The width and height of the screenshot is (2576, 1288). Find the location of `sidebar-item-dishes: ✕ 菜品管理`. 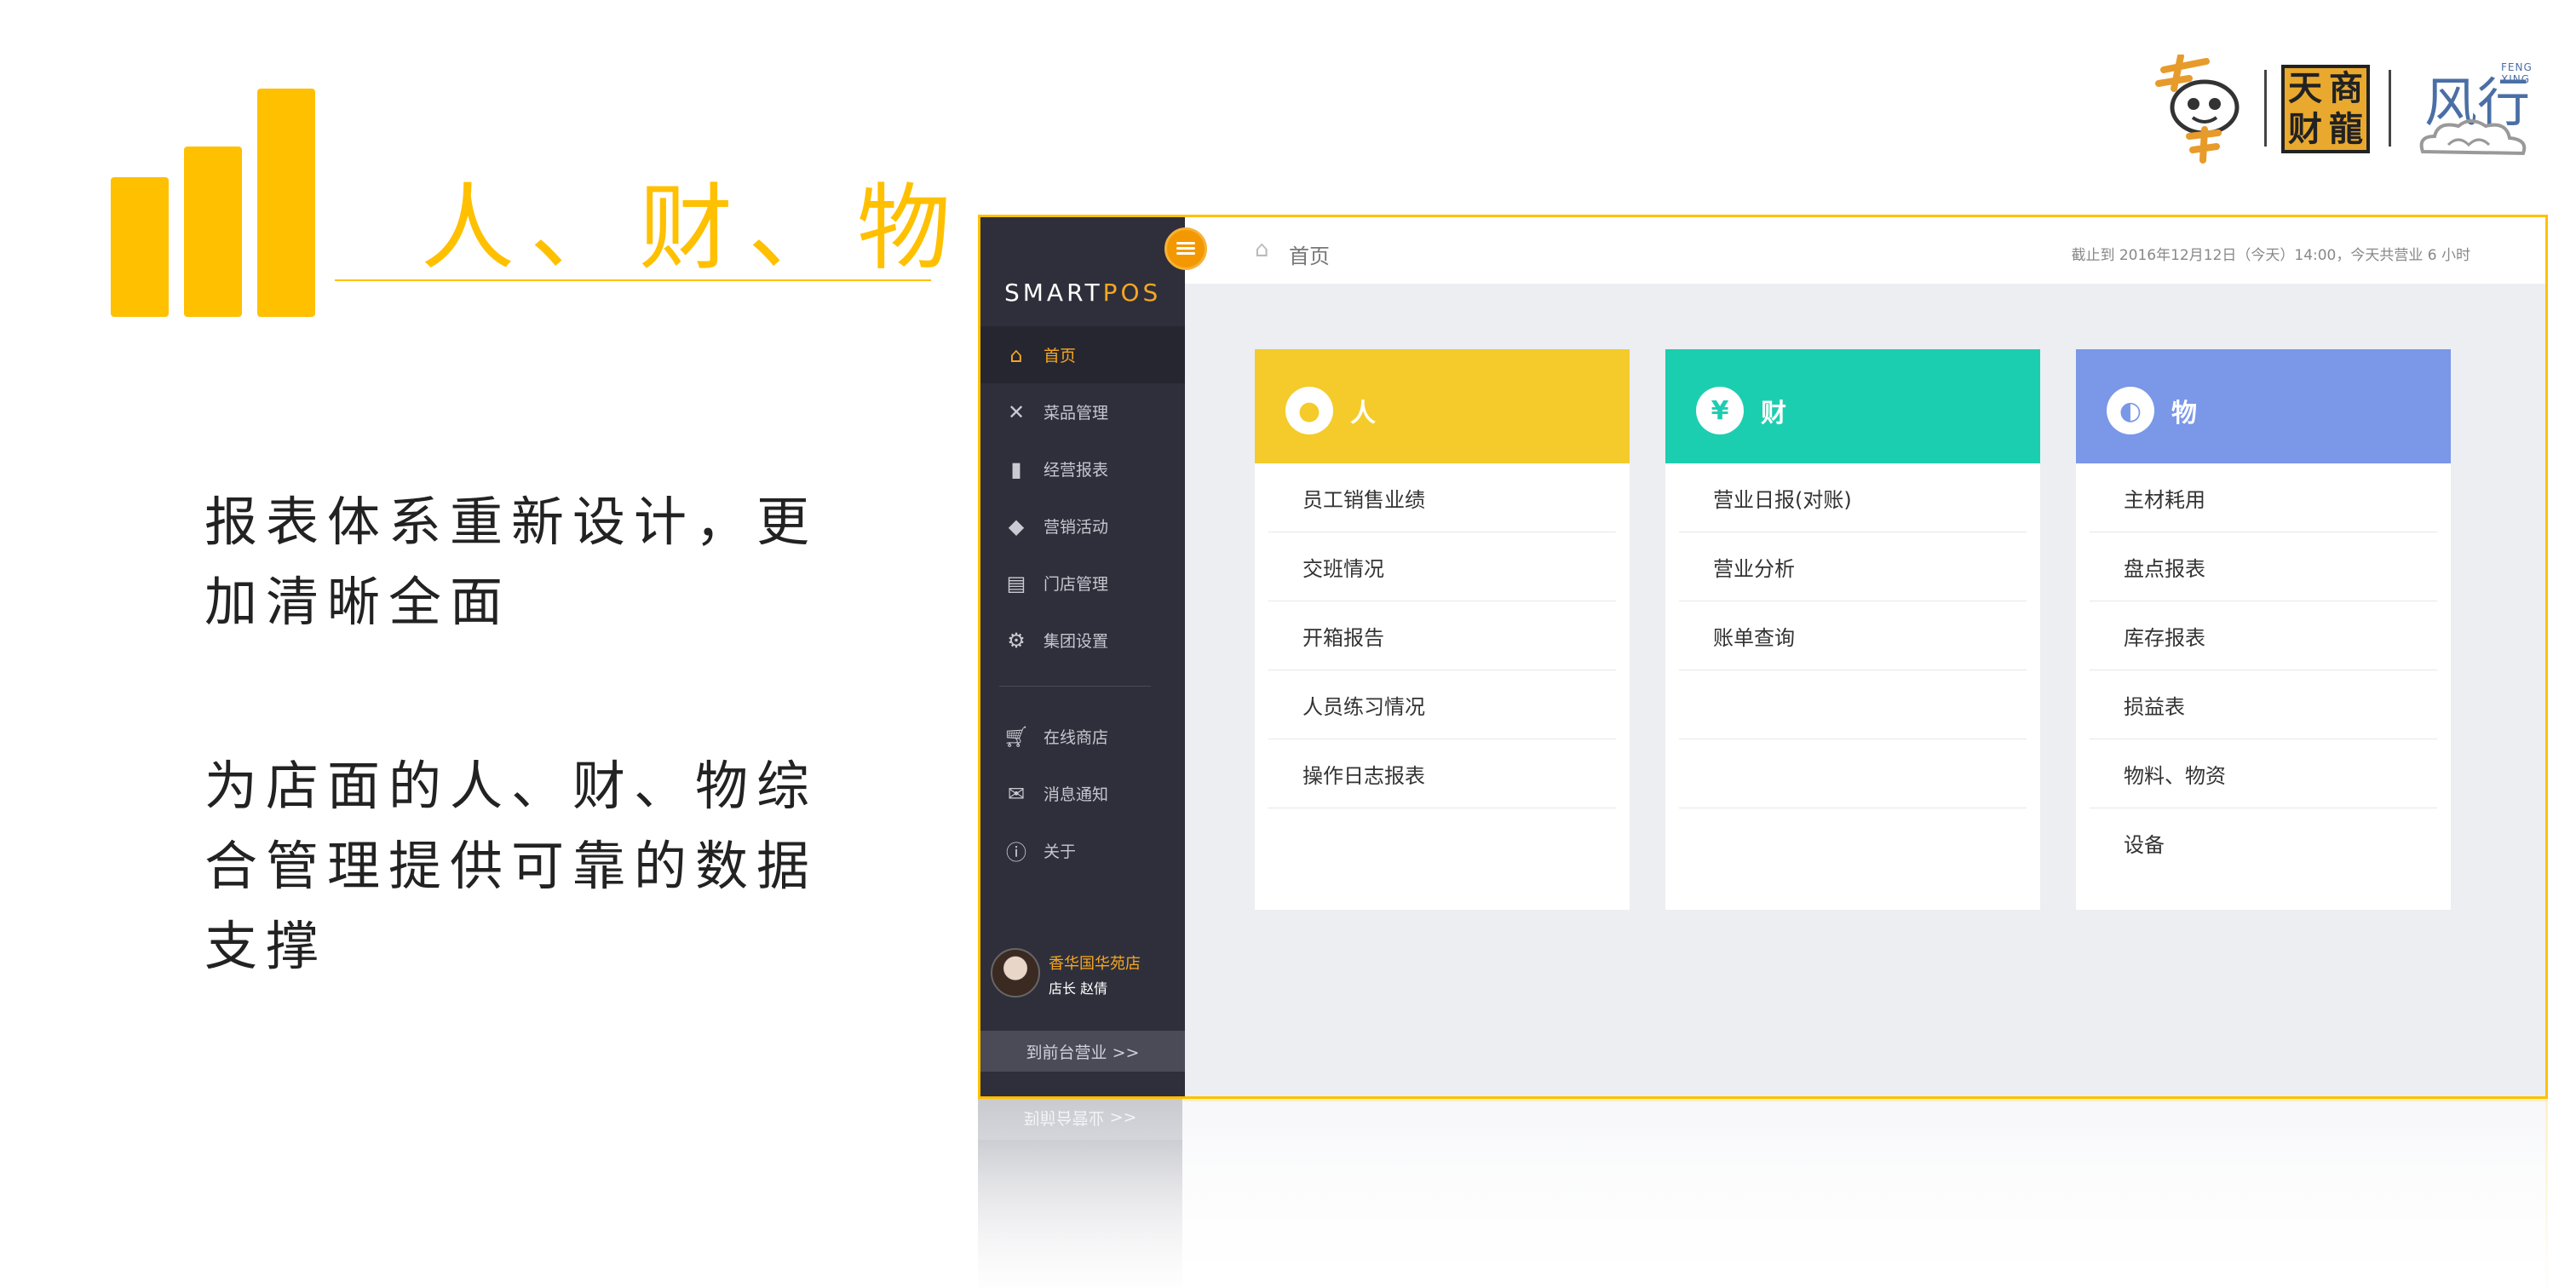

sidebar-item-dishes: ✕ 菜品管理 is located at coordinates (1082, 411).